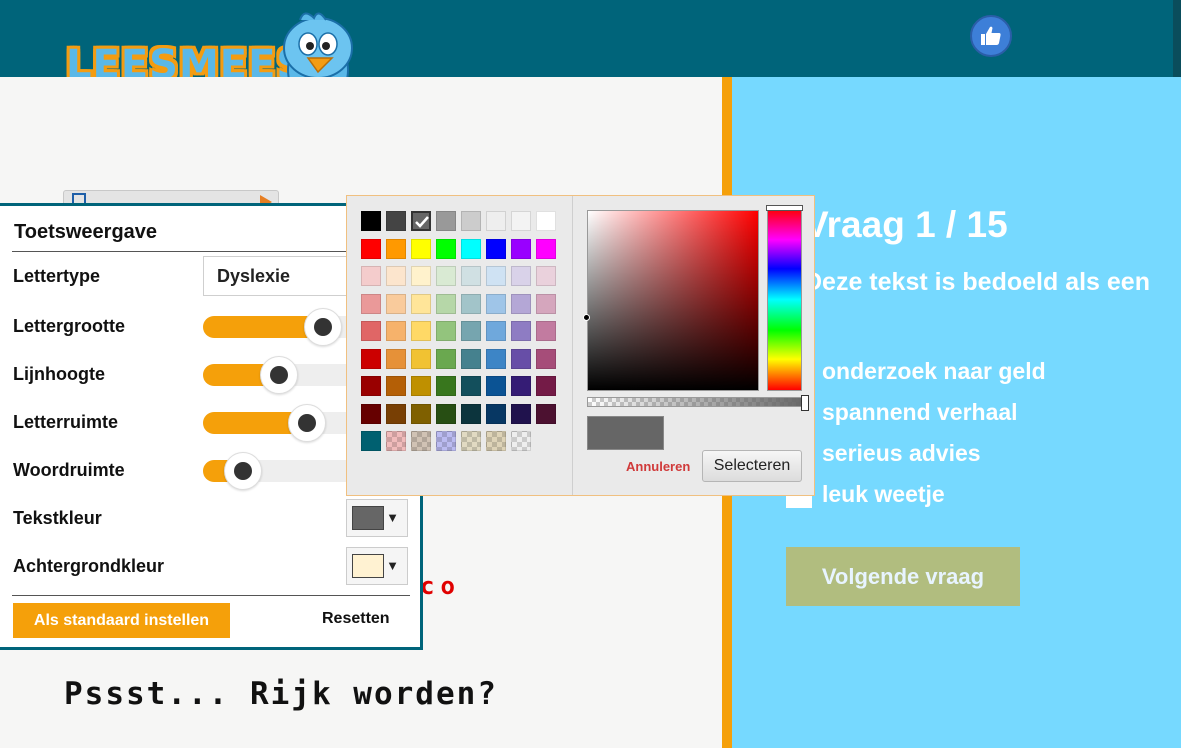 This screenshot has width=1181, height=748. What do you see at coordinates (977, 282) in the screenshot?
I see `question-text: Deze tekst is bedoeld als een` at bounding box center [977, 282].